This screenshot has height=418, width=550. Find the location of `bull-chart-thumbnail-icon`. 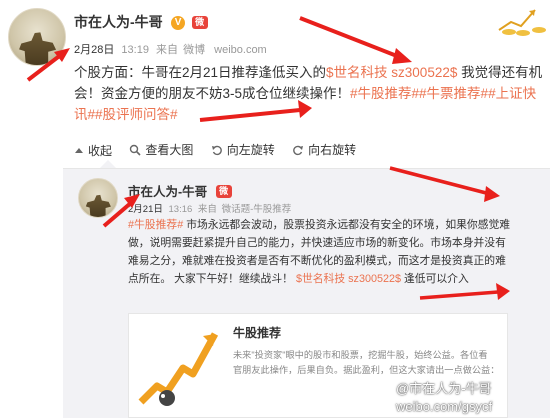

bull-chart-thumbnail-icon is located at coordinates (181, 366).